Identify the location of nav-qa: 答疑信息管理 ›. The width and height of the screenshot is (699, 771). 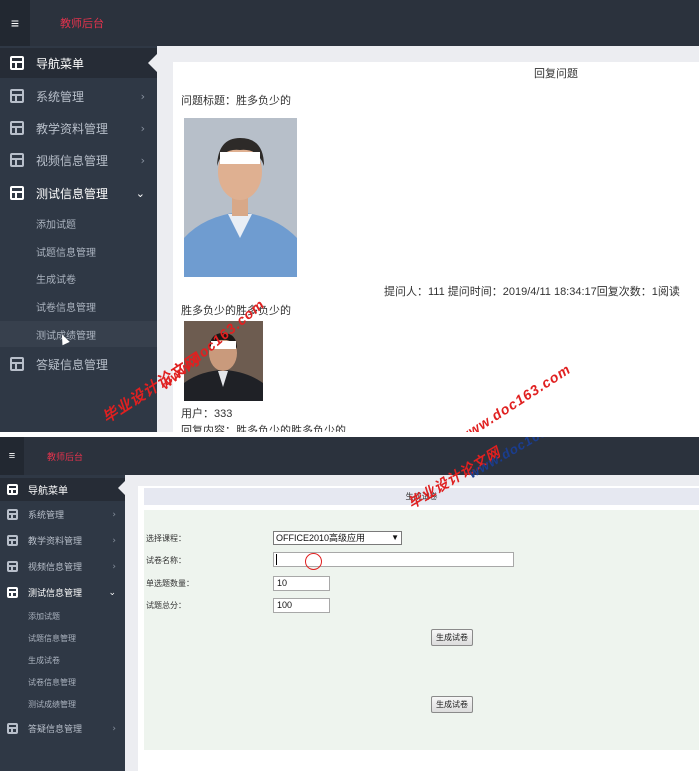
(62, 728).